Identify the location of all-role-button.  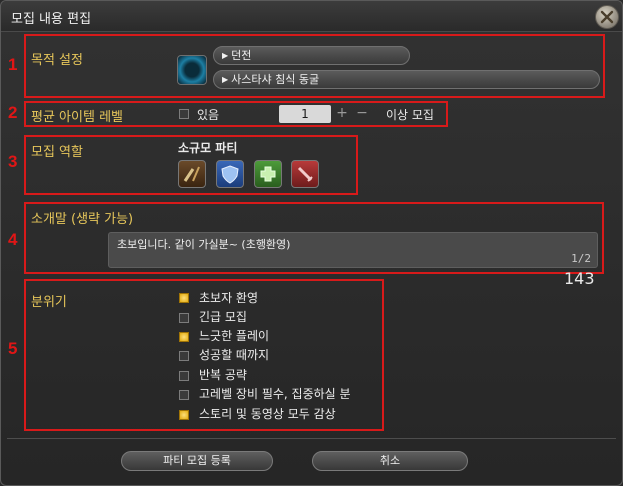
(192, 174).